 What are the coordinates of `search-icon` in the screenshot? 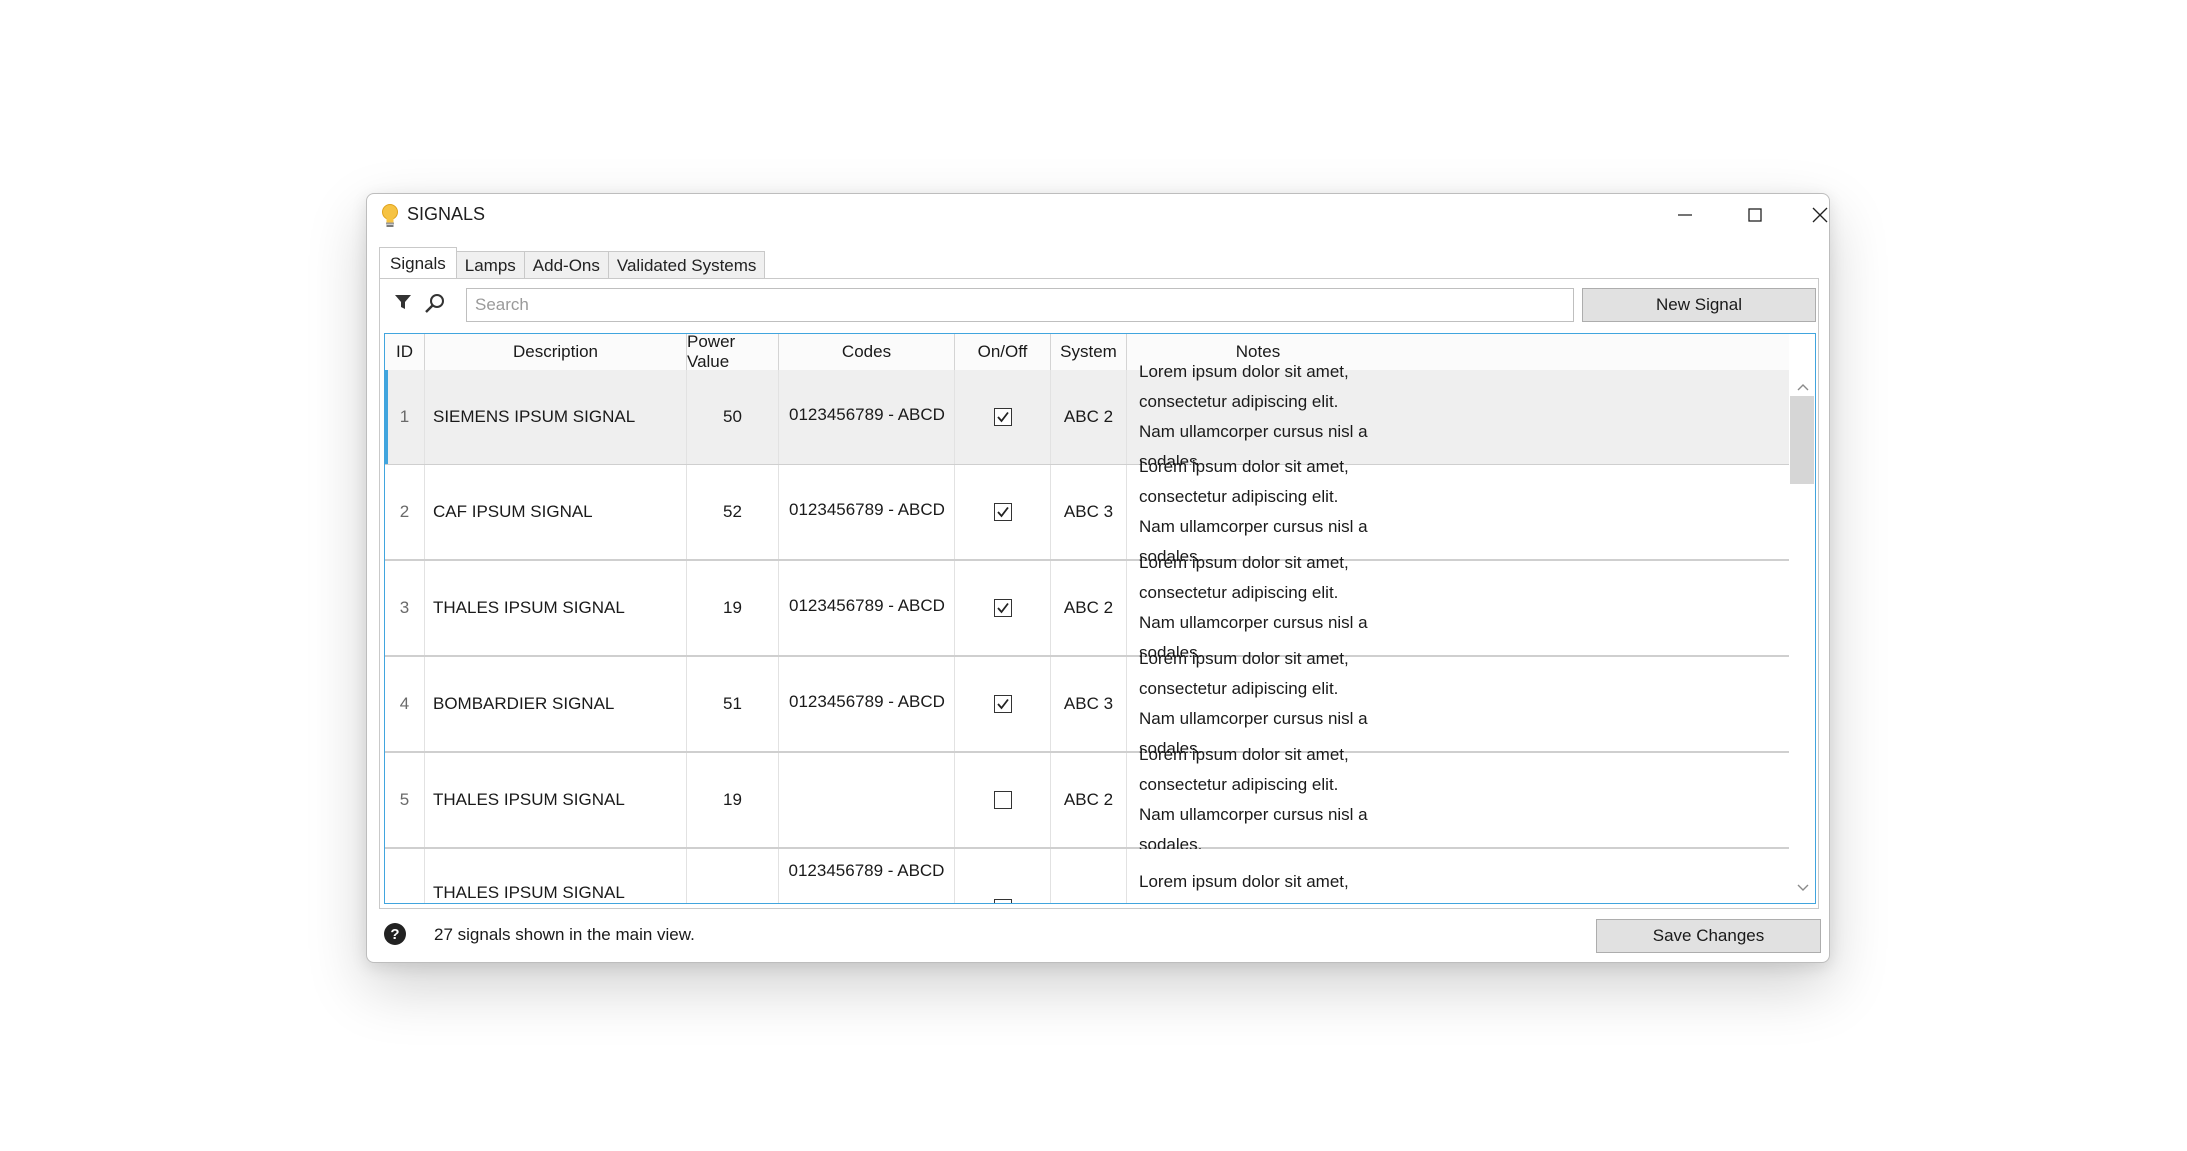 It's located at (435, 305).